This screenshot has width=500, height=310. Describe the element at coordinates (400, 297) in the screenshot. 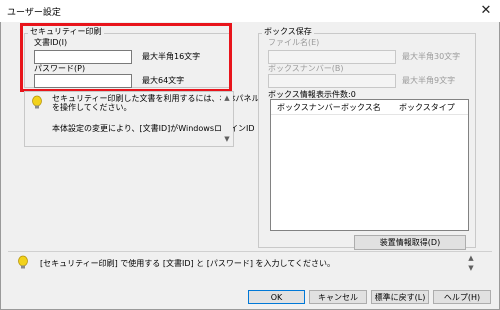

I see `restore-defaults-button: 標準に戻す(L)` at that location.